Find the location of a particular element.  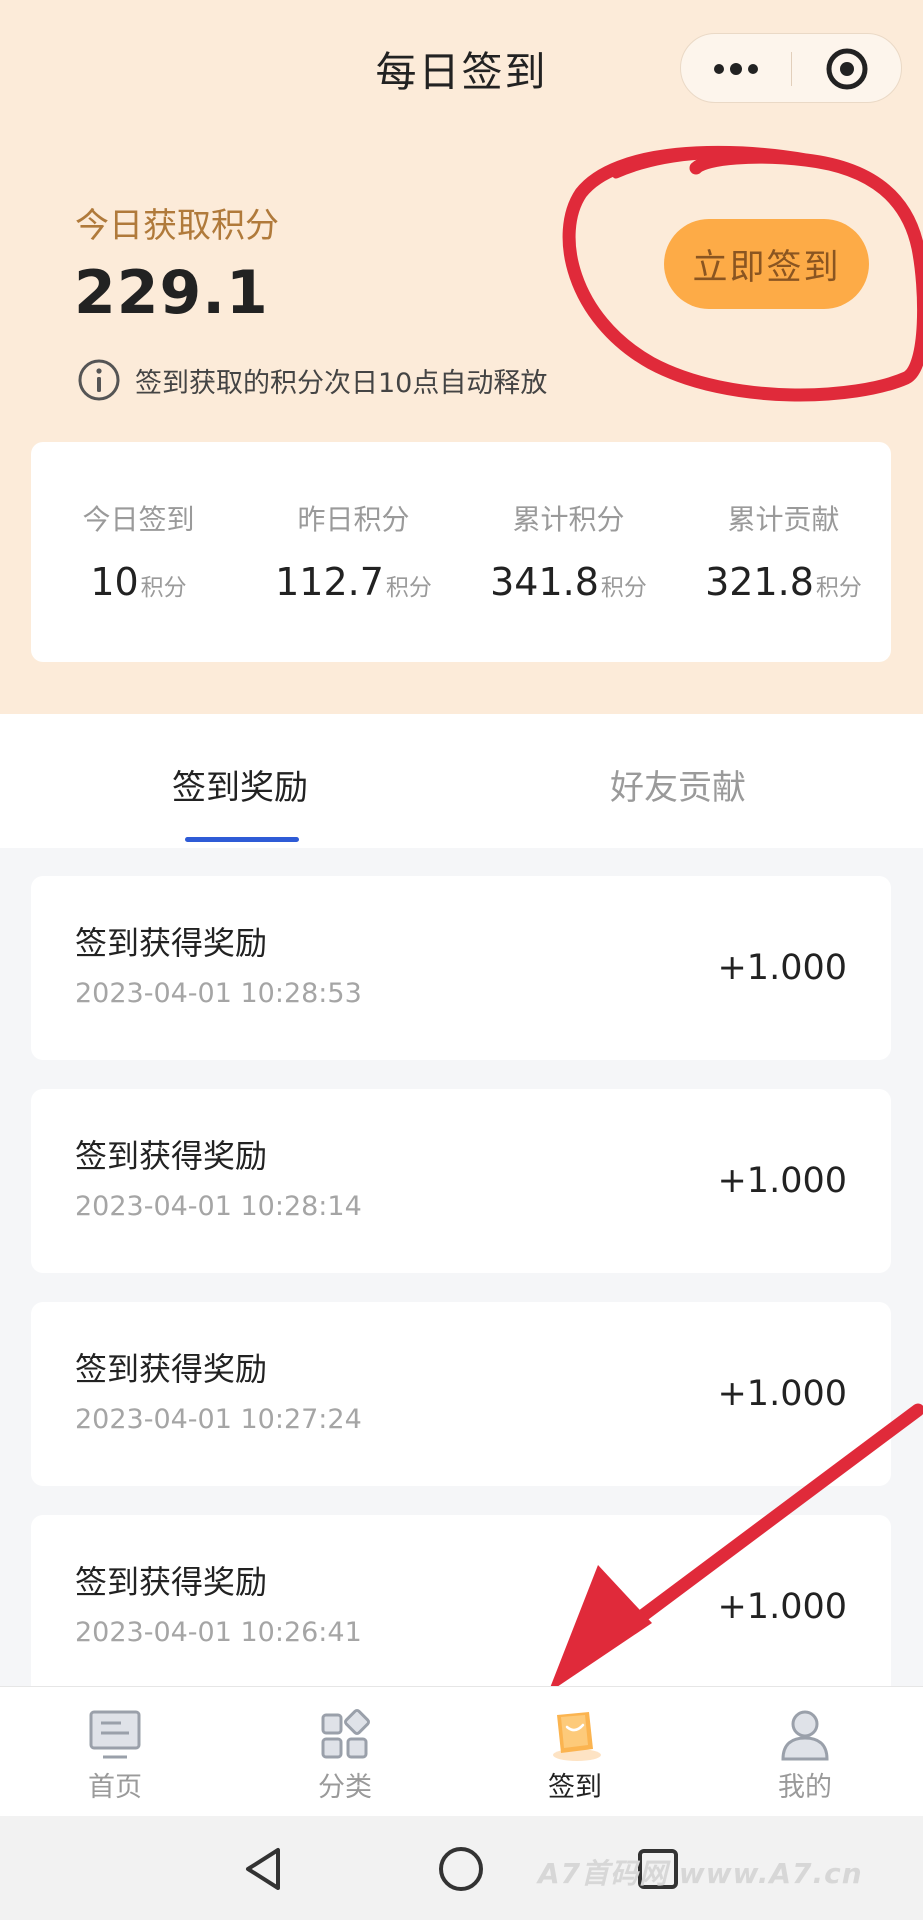

nav-item-category: 分类 is located at coordinates (345, 1752).